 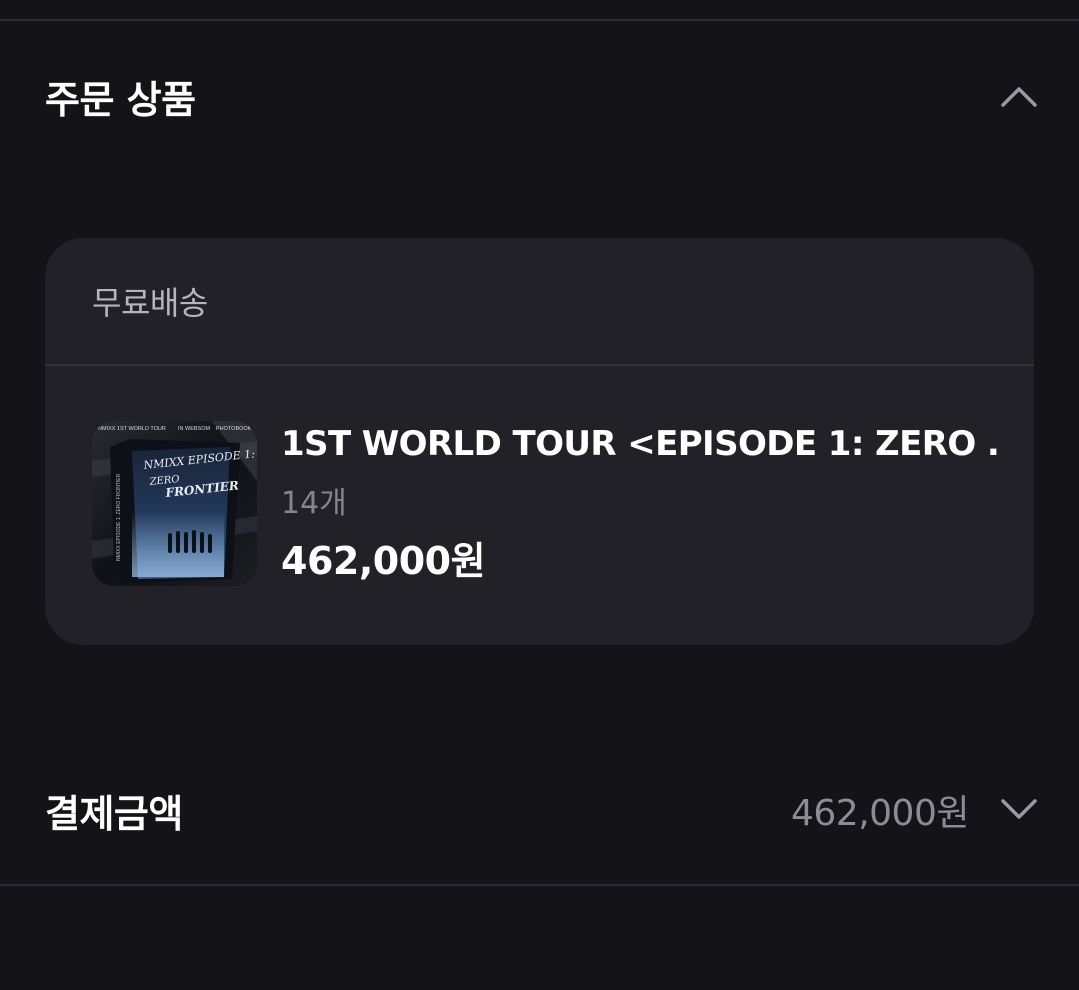 I want to click on chevron-up-icon, so click(x=1019, y=96).